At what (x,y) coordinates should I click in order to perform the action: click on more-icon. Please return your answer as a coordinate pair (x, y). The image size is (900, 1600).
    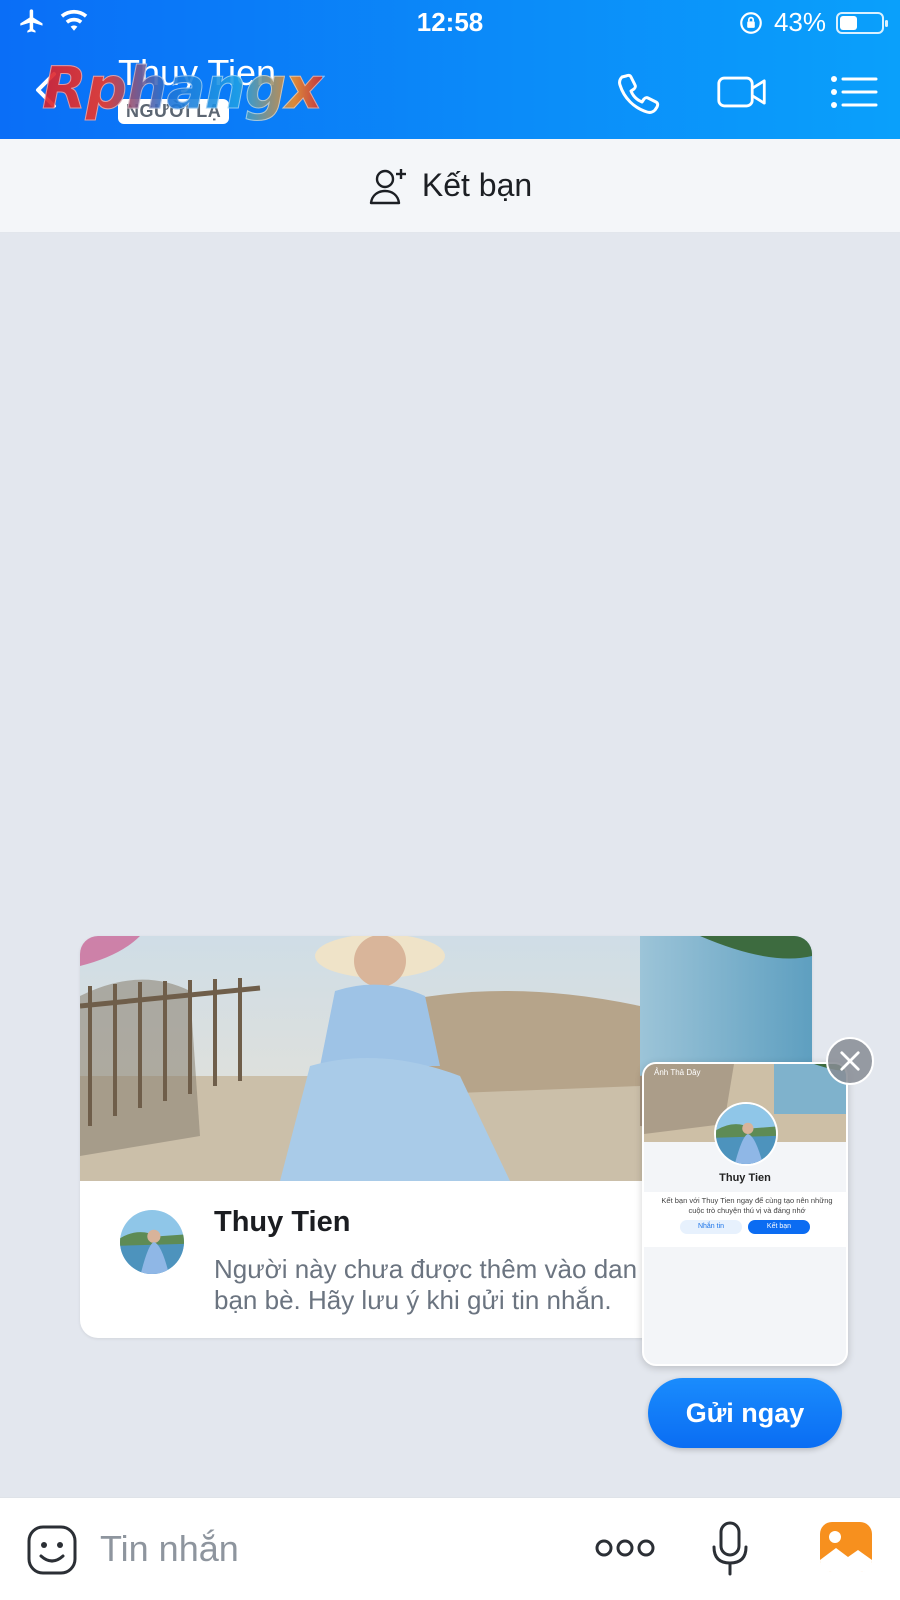
    Looking at the image, I should click on (625, 1548).